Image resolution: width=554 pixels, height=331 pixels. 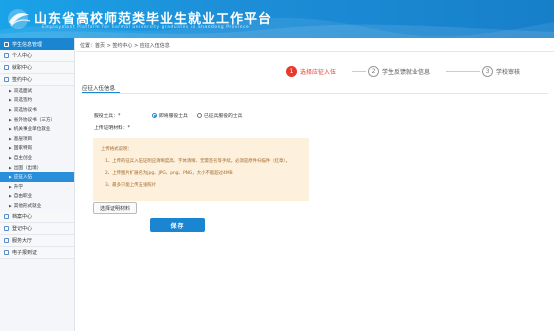 I want to click on sidebar-item-label: 升学, so click(x=18, y=187).